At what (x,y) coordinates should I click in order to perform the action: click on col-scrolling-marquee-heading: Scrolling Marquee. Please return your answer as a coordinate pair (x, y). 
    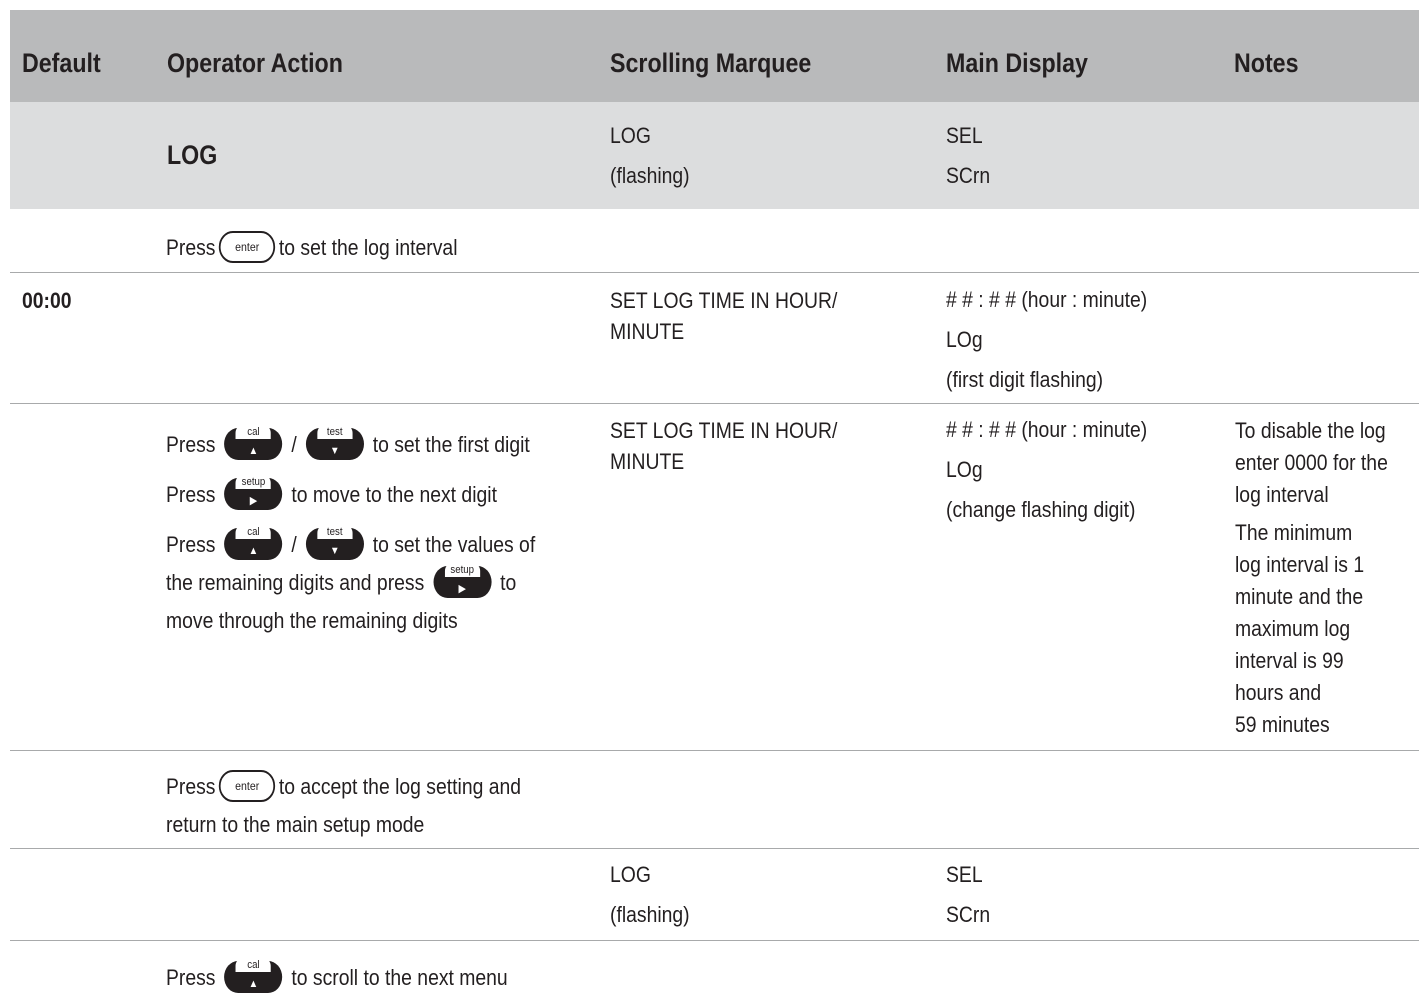
    Looking at the image, I should click on (711, 63).